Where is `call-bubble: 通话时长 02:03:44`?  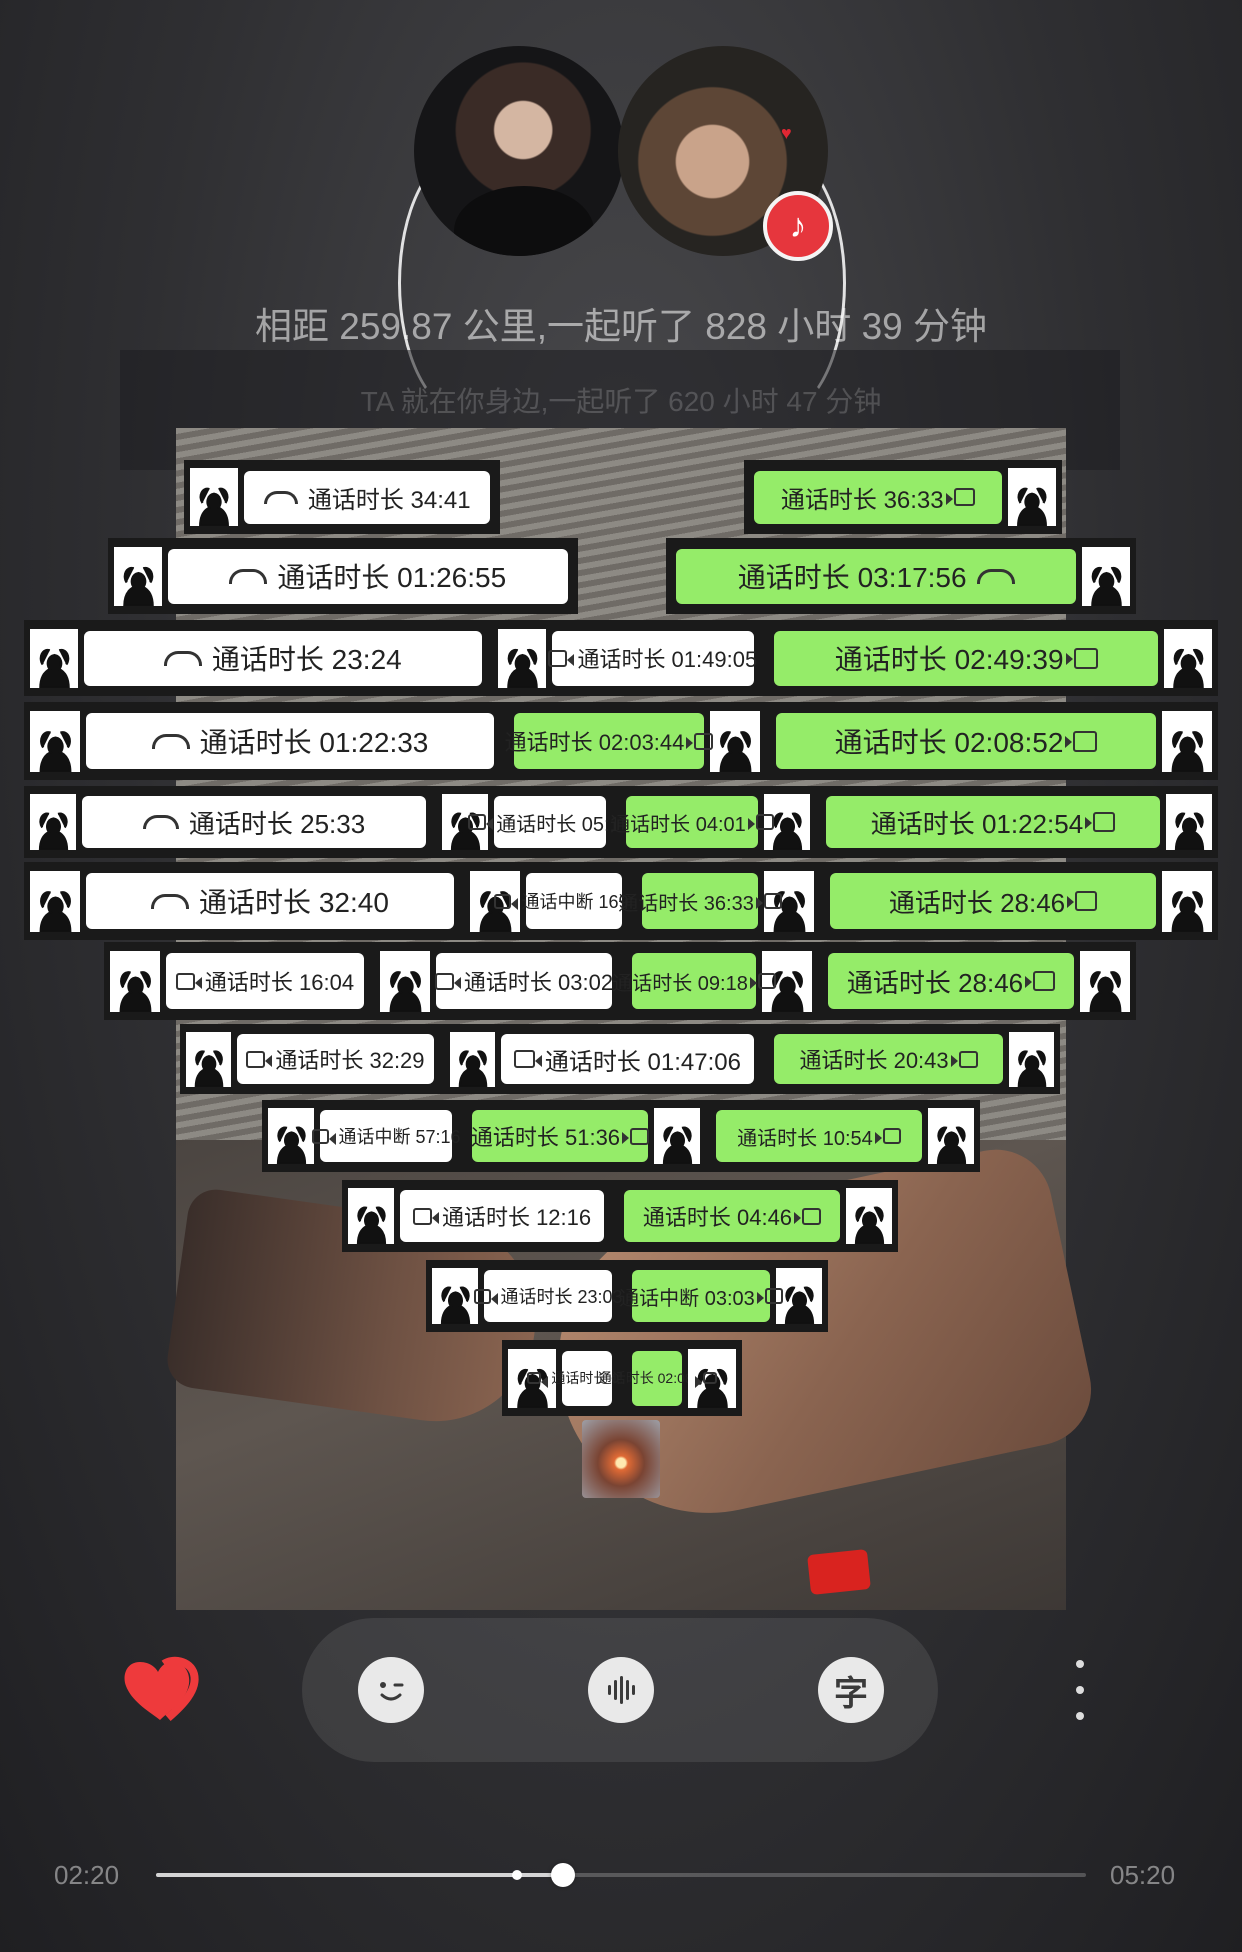 call-bubble: 通话时长 02:03:44 is located at coordinates (609, 741).